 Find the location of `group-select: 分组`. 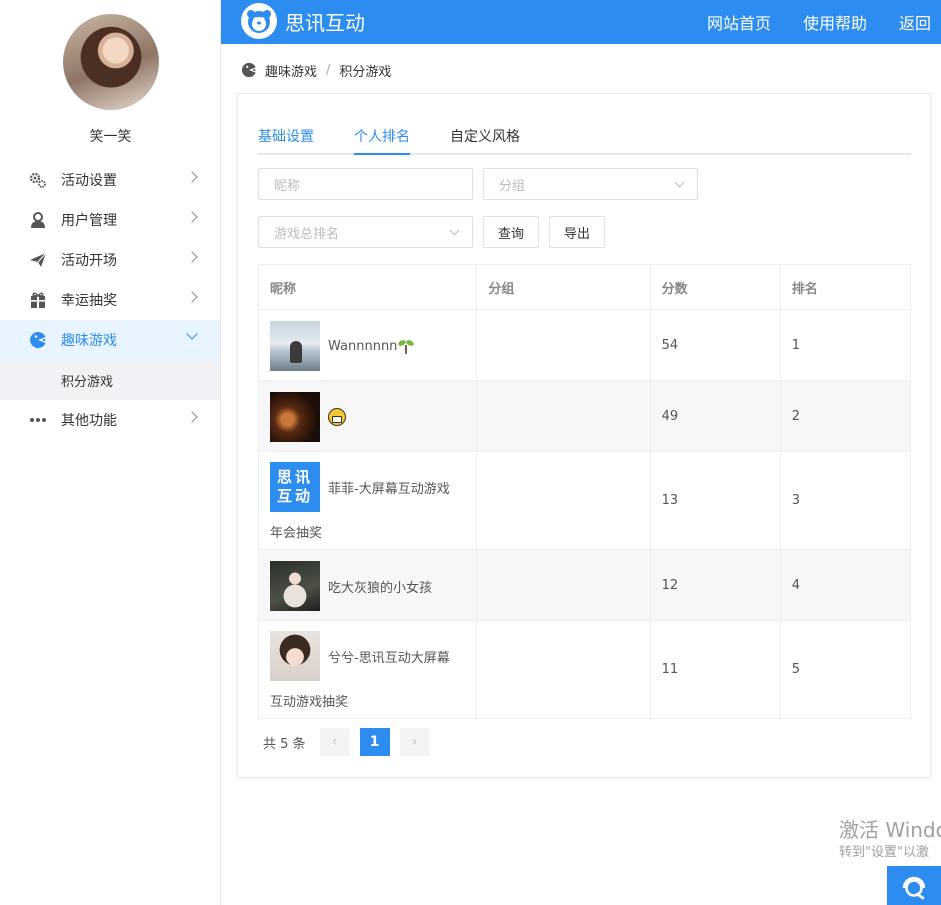

group-select: 分组 is located at coordinates (590, 184).